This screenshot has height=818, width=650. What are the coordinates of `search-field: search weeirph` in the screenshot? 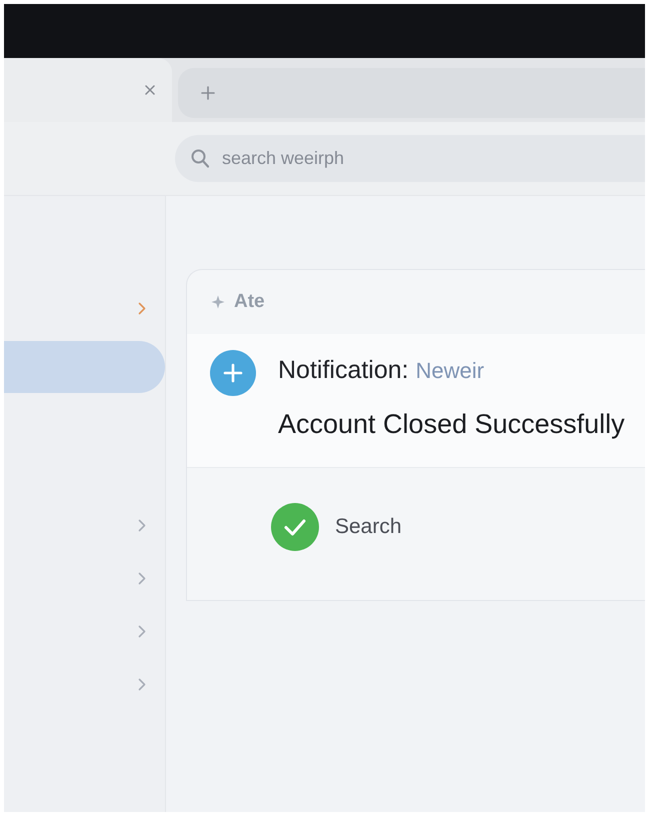 It's located at (410, 158).